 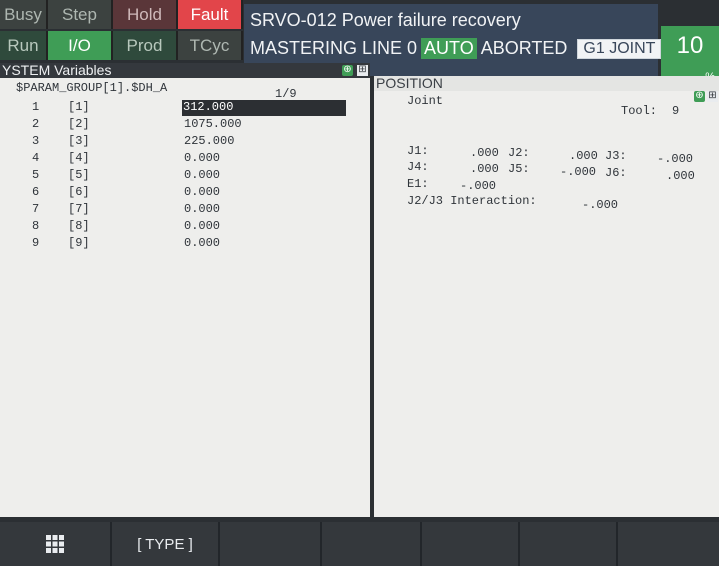 What do you see at coordinates (24, 14) in the screenshot?
I see `busy-indicator: Busy` at bounding box center [24, 14].